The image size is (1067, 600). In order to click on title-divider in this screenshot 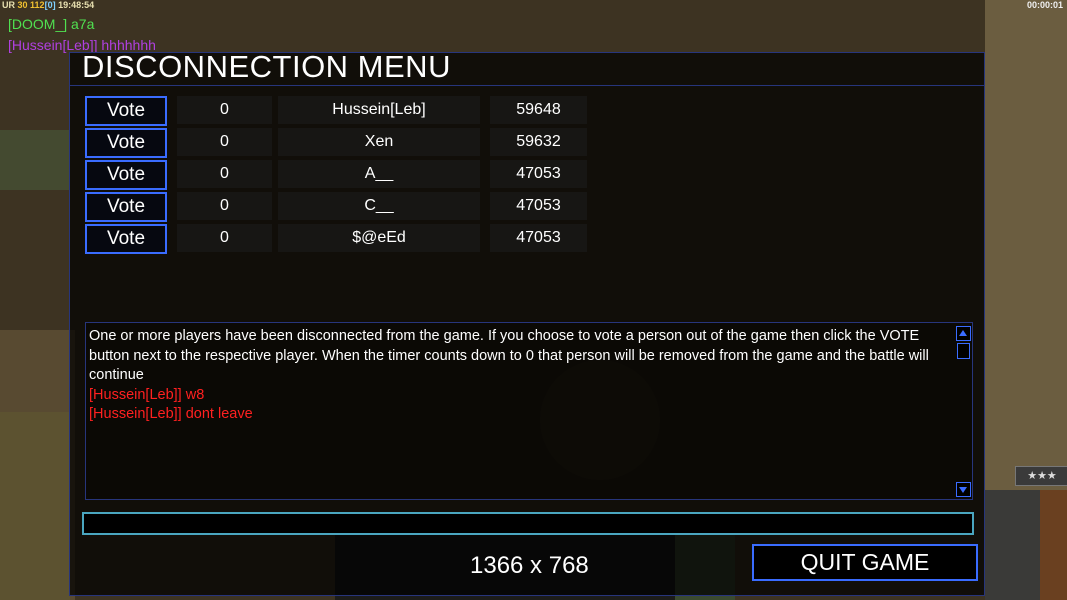, I will do `click(527, 85)`.